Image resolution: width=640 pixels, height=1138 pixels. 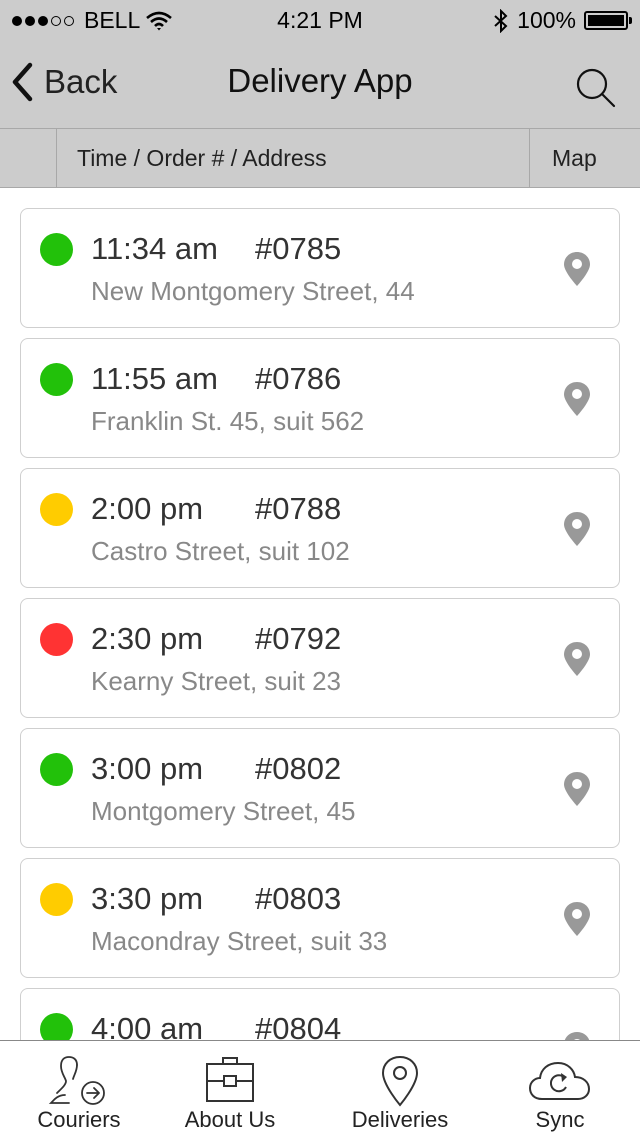 What do you see at coordinates (147, 898) in the screenshot?
I see `delivery-time: 3:30 pm` at bounding box center [147, 898].